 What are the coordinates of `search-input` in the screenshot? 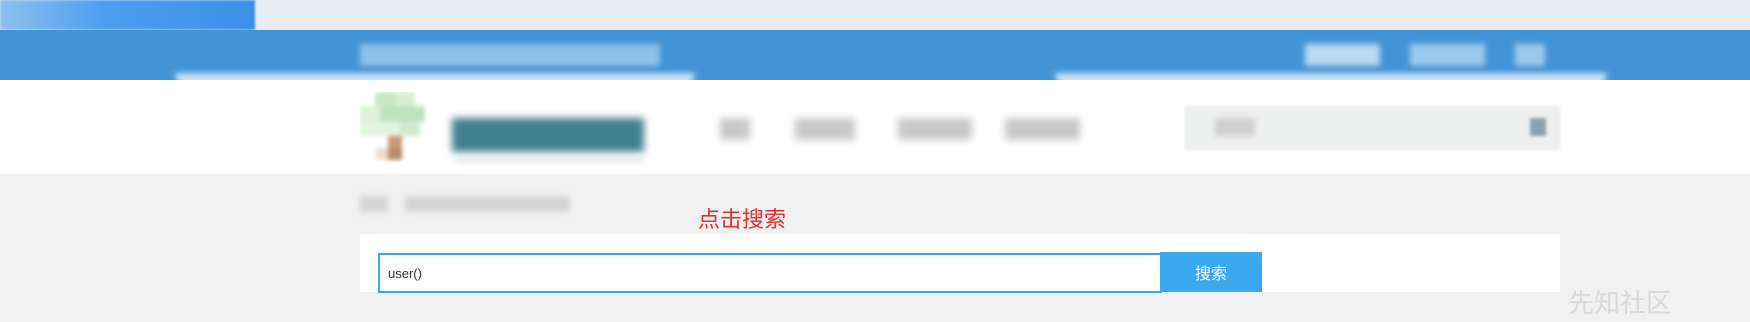 It's located at (770, 273).